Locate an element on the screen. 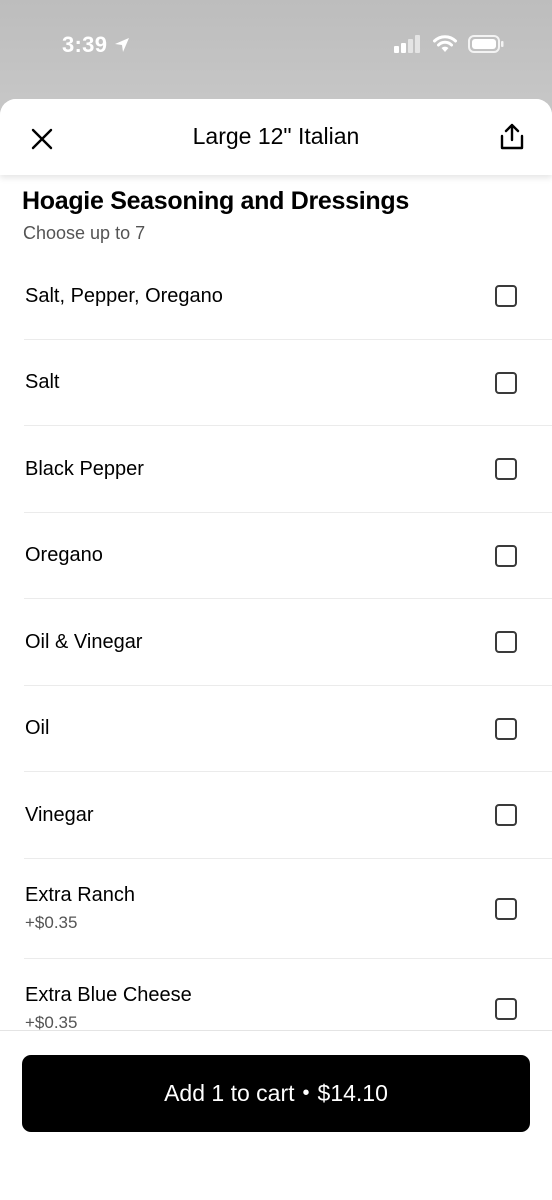 This screenshot has height=1200, width=552. option-text: Extra Ranch +$0.35 is located at coordinates (80, 909).